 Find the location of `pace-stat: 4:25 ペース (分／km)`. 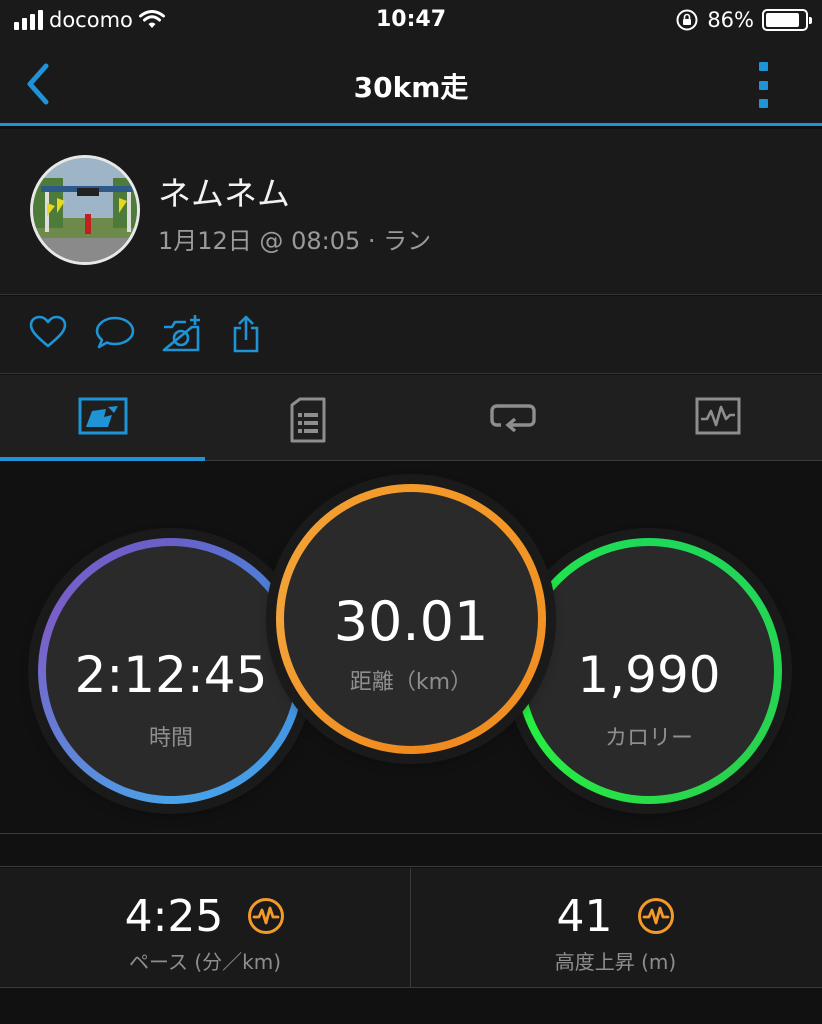

pace-stat: 4:25 ペース (分／km) is located at coordinates (205, 928).